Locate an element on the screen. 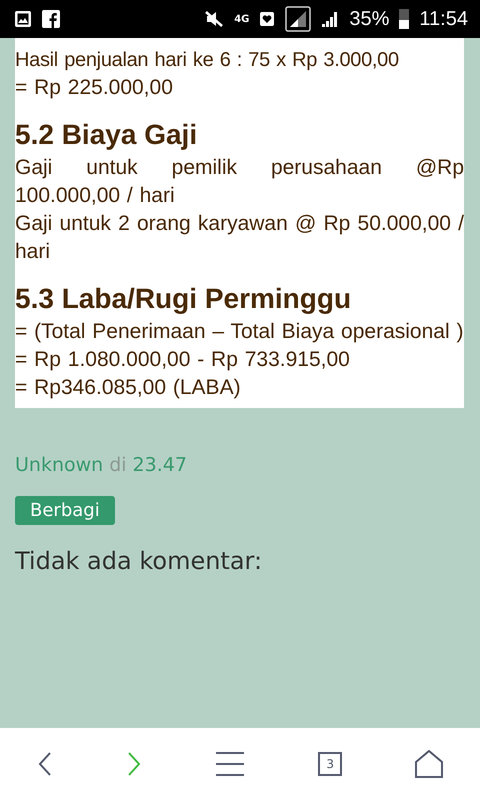 Image resolution: width=480 pixels, height=800 pixels. share-button: Berbagi is located at coordinates (65, 510).